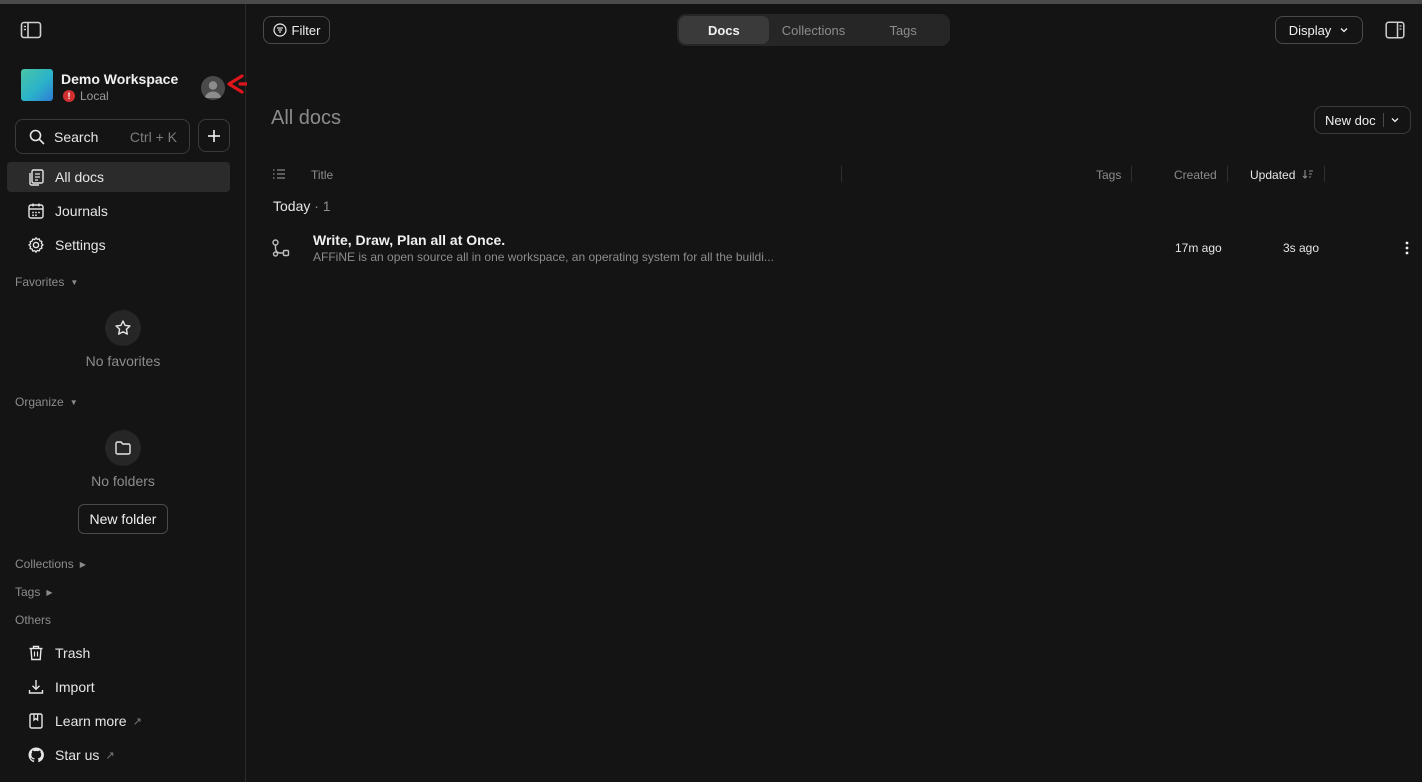 This screenshot has width=1422, height=782. What do you see at coordinates (69, 96) in the screenshot?
I see `alert-icon: !` at bounding box center [69, 96].